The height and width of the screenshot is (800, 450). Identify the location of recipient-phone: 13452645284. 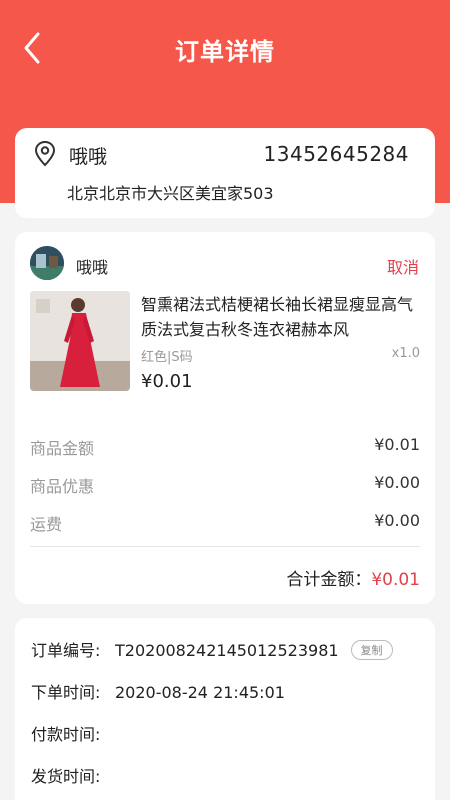
(336, 154).